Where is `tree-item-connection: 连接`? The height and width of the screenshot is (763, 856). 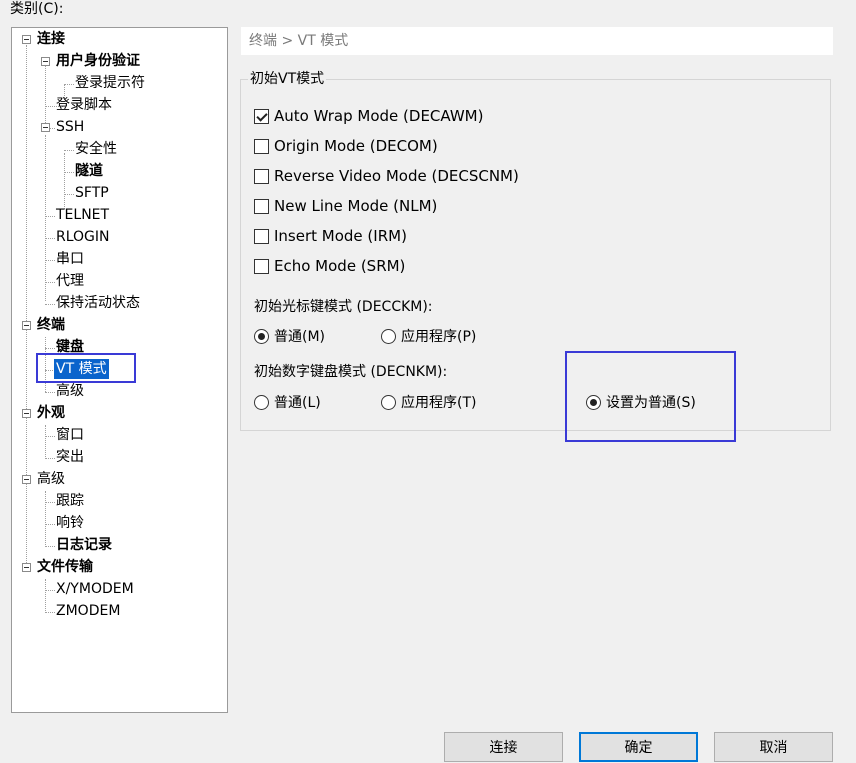
tree-item-connection: 连接 is located at coordinates (51, 39).